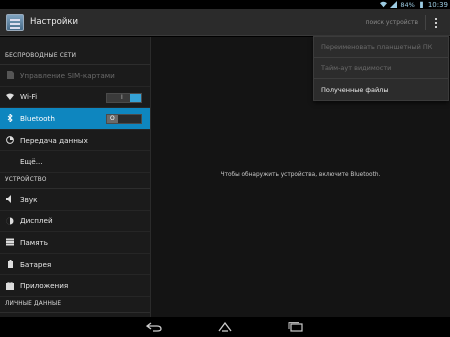  Describe the element at coordinates (54, 22) in the screenshot. I see `page-title: Настройки` at that location.